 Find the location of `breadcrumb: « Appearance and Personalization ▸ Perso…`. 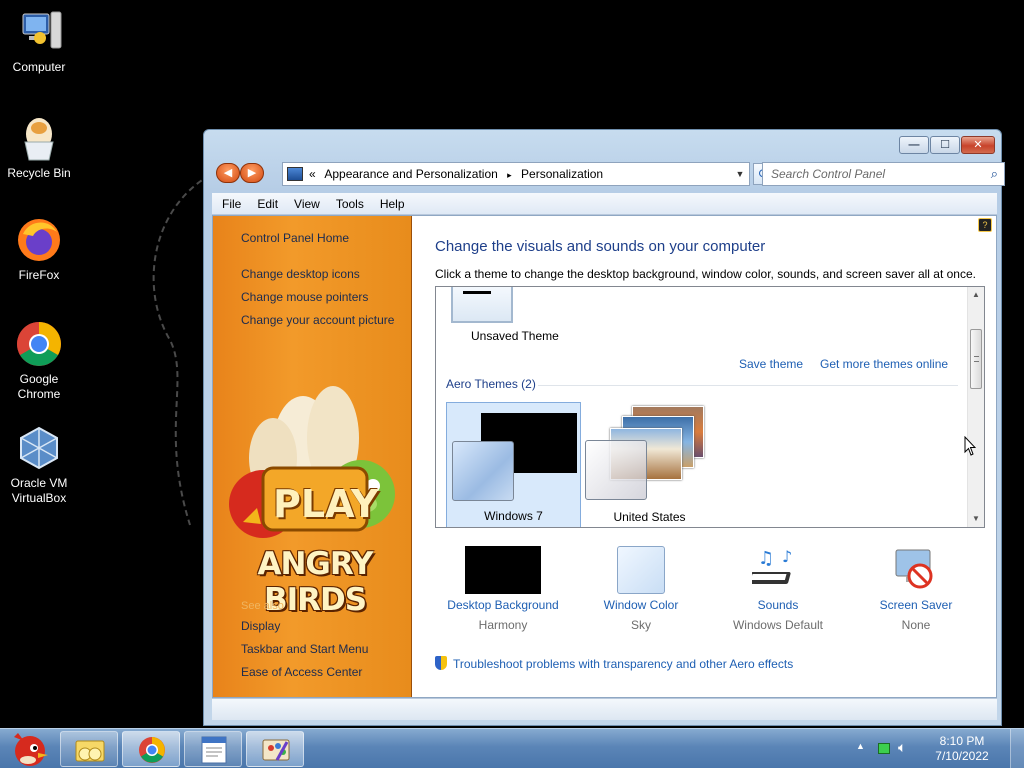

breadcrumb: « Appearance and Personalization ▸ Perso… is located at coordinates (459, 174).